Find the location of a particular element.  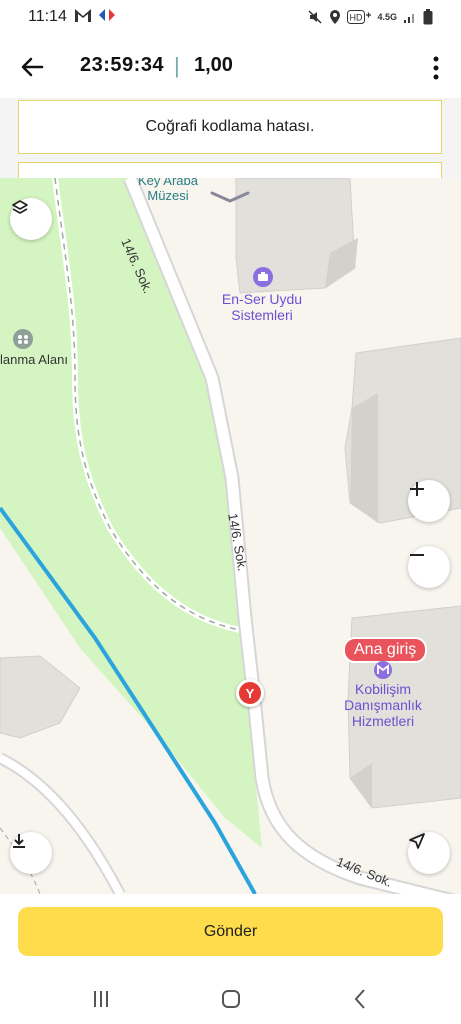

poi-key-araba-muzesi: Key Araba Müzesi is located at coordinates (168, 190).